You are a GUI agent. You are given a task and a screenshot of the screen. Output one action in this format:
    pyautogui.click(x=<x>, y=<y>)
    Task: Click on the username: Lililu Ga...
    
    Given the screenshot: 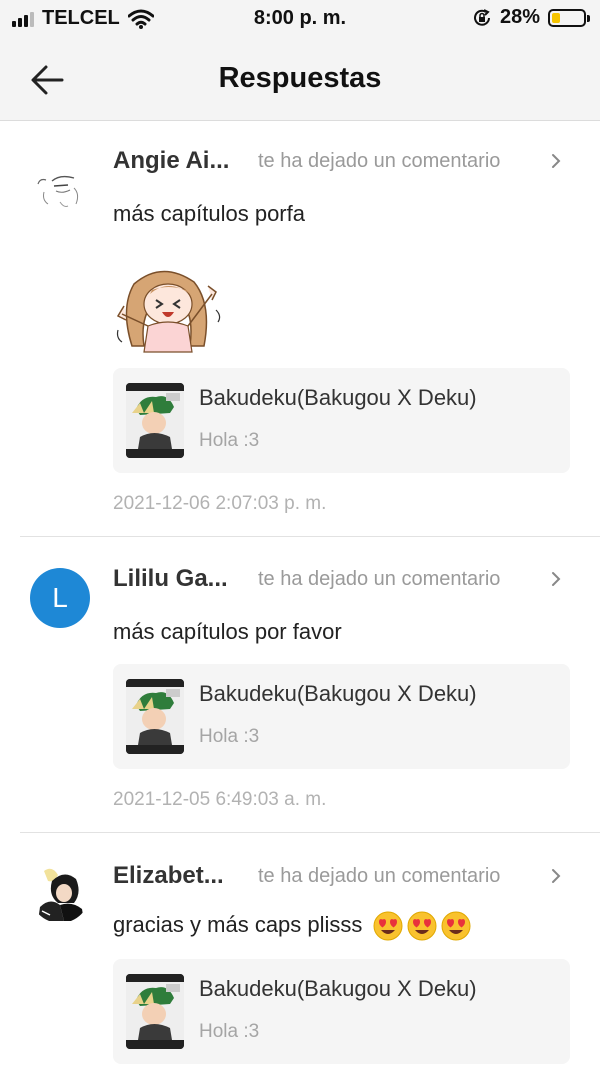 What is the action you would take?
    pyautogui.click(x=170, y=579)
    